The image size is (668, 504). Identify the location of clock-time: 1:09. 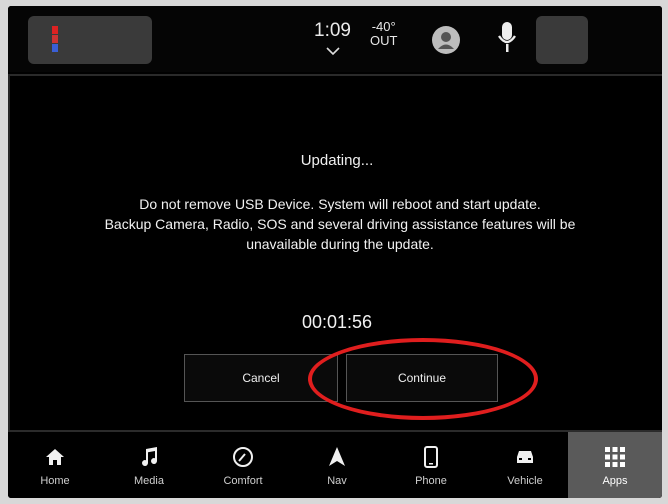
(332, 31).